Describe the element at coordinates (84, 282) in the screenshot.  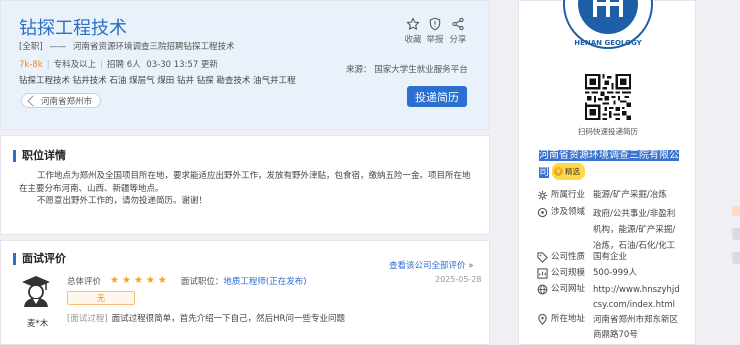
I see `rating-label: 总体评价` at that location.